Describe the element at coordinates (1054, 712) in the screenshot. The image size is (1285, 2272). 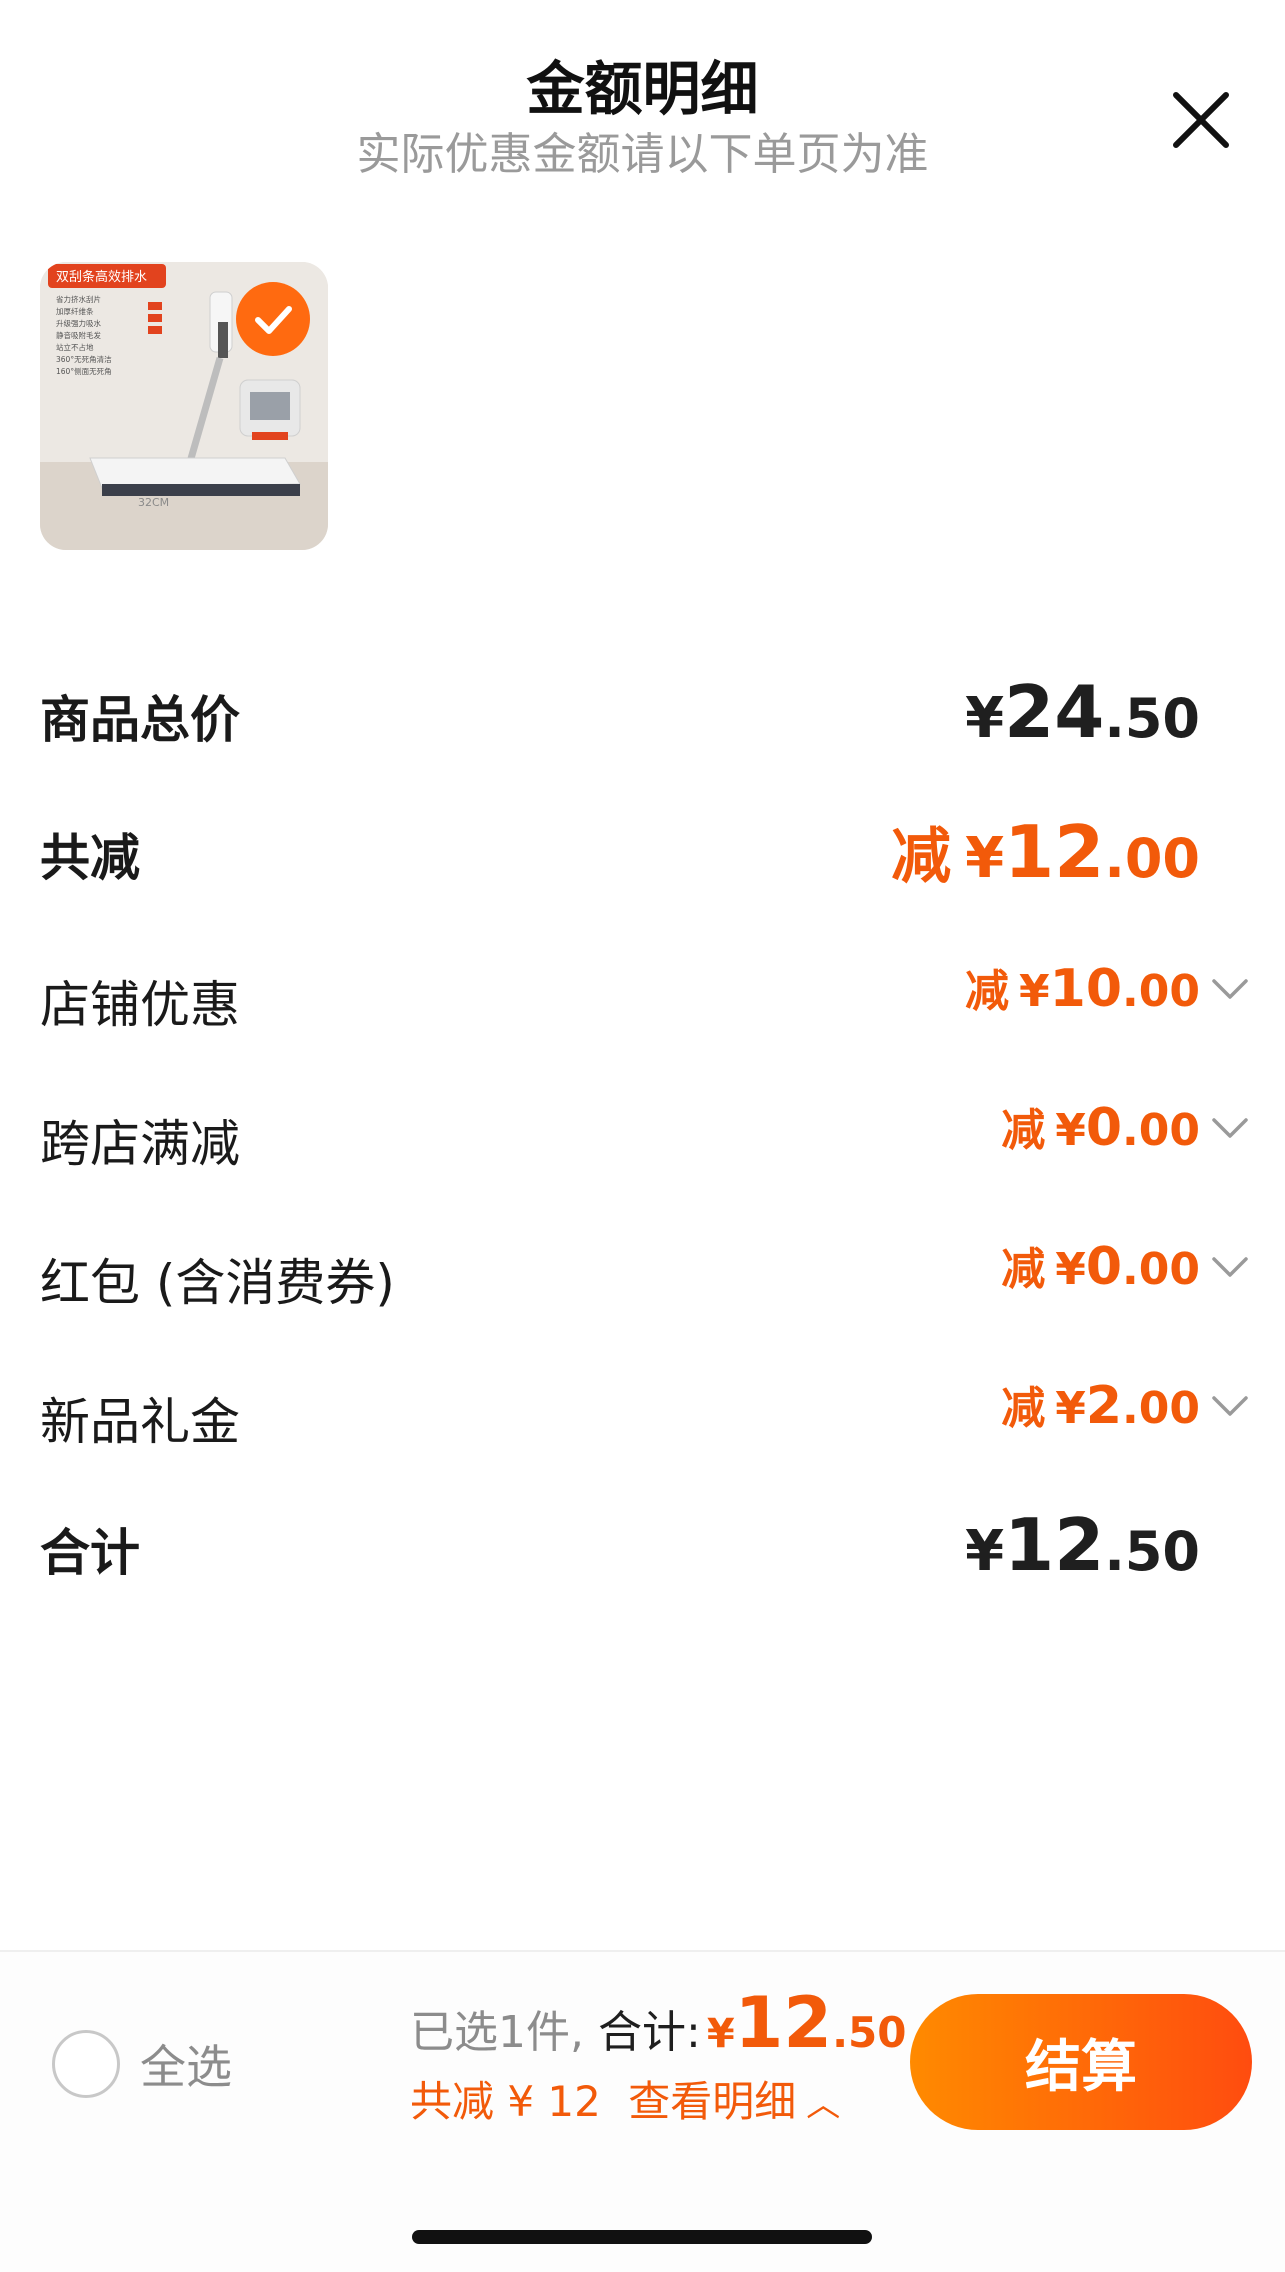
I see `amount-integer: 24` at that location.